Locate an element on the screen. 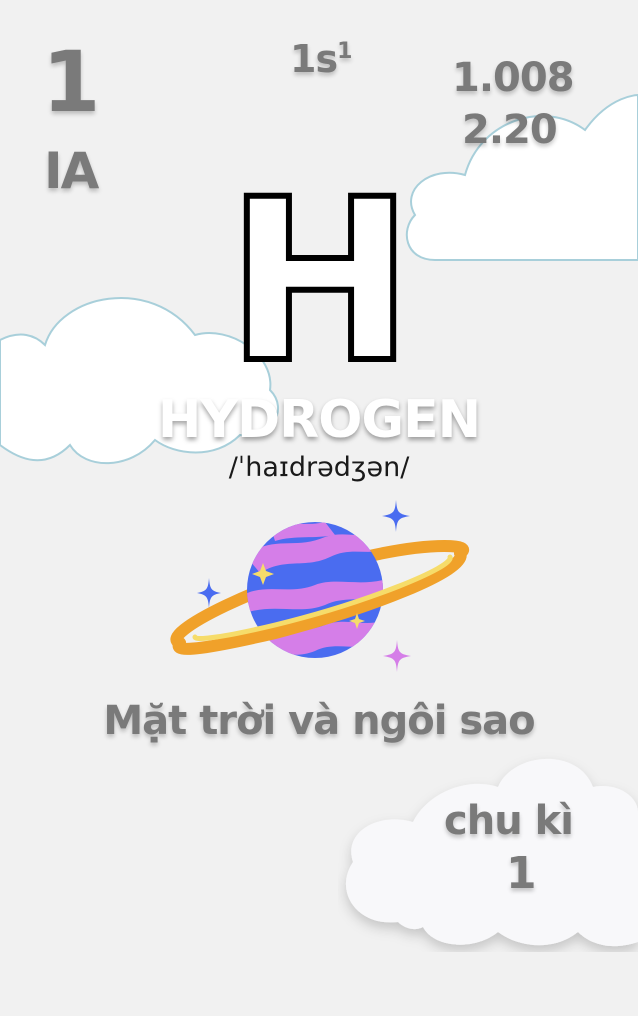  electron-configuration: 1s1 is located at coordinates (321, 59).